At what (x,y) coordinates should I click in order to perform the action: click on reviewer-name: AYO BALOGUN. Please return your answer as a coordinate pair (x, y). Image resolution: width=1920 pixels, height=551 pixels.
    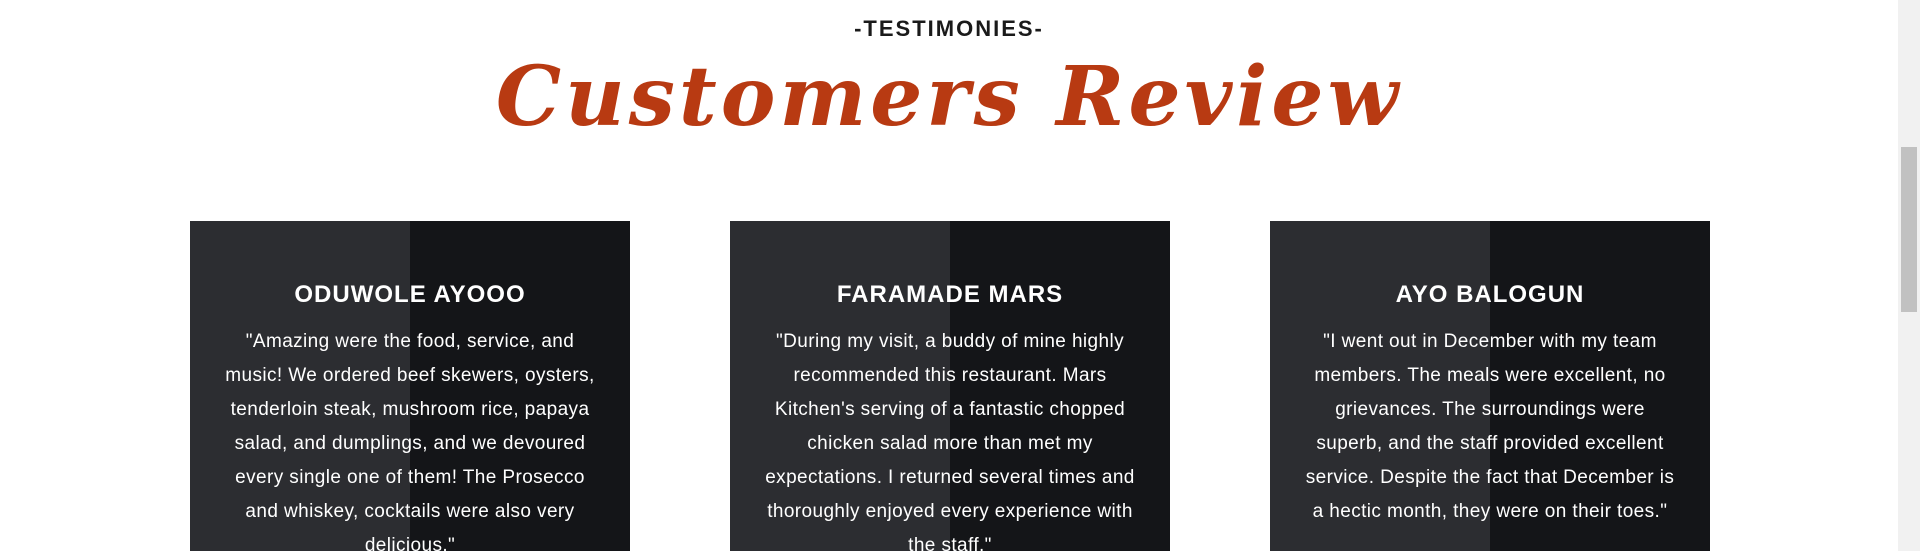
    Looking at the image, I should click on (1490, 294).